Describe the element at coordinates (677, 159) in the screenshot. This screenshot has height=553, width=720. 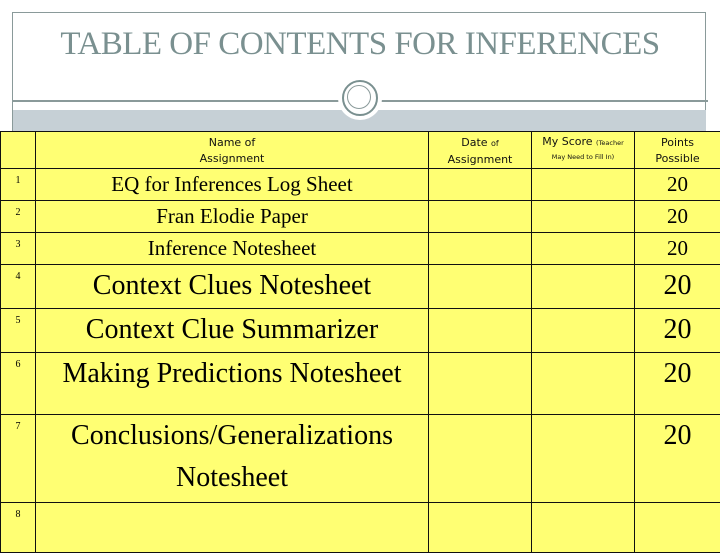
I see `header-points-line2: Possible` at that location.